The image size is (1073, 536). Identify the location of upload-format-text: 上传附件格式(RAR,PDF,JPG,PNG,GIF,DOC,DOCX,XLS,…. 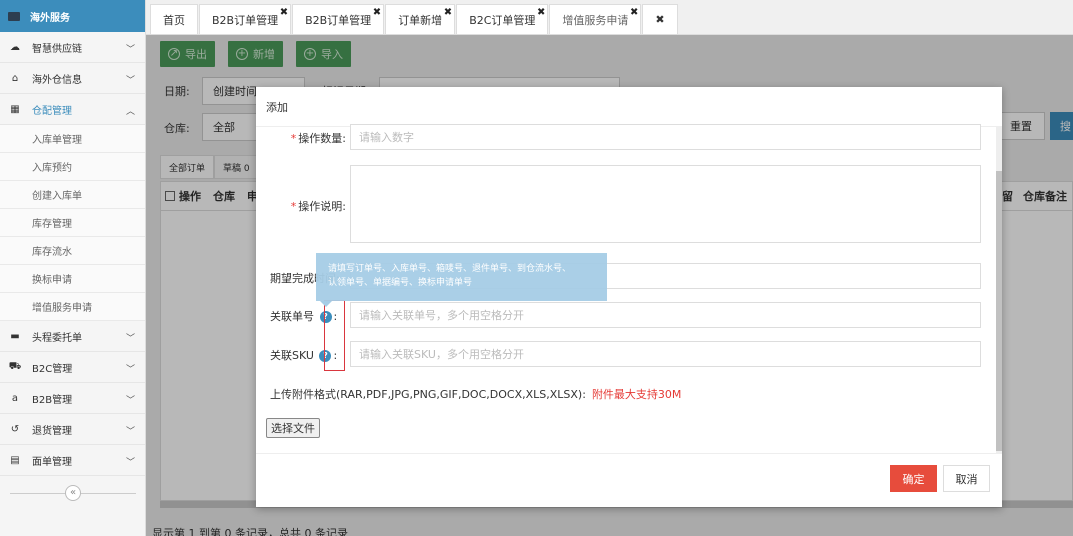
(475, 394).